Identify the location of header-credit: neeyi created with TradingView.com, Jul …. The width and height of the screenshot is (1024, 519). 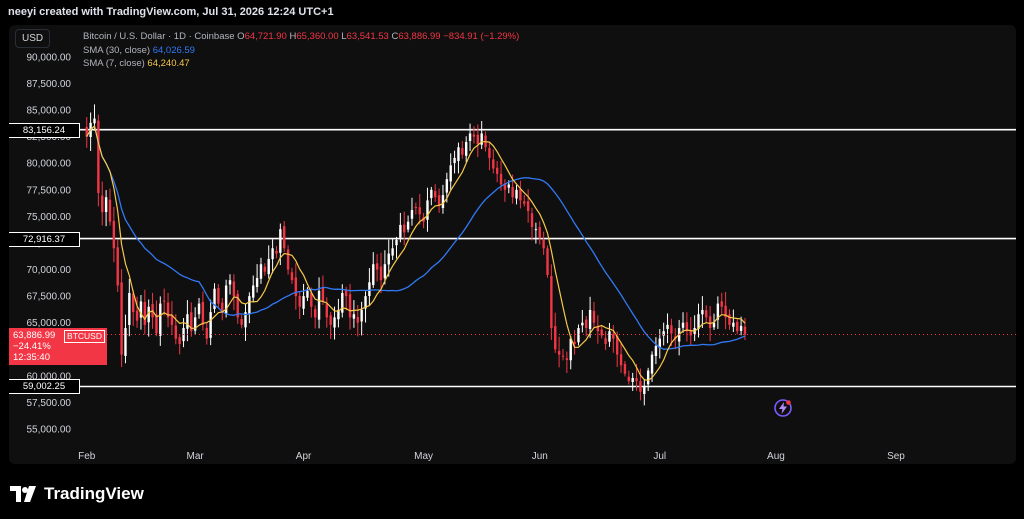
(171, 12).